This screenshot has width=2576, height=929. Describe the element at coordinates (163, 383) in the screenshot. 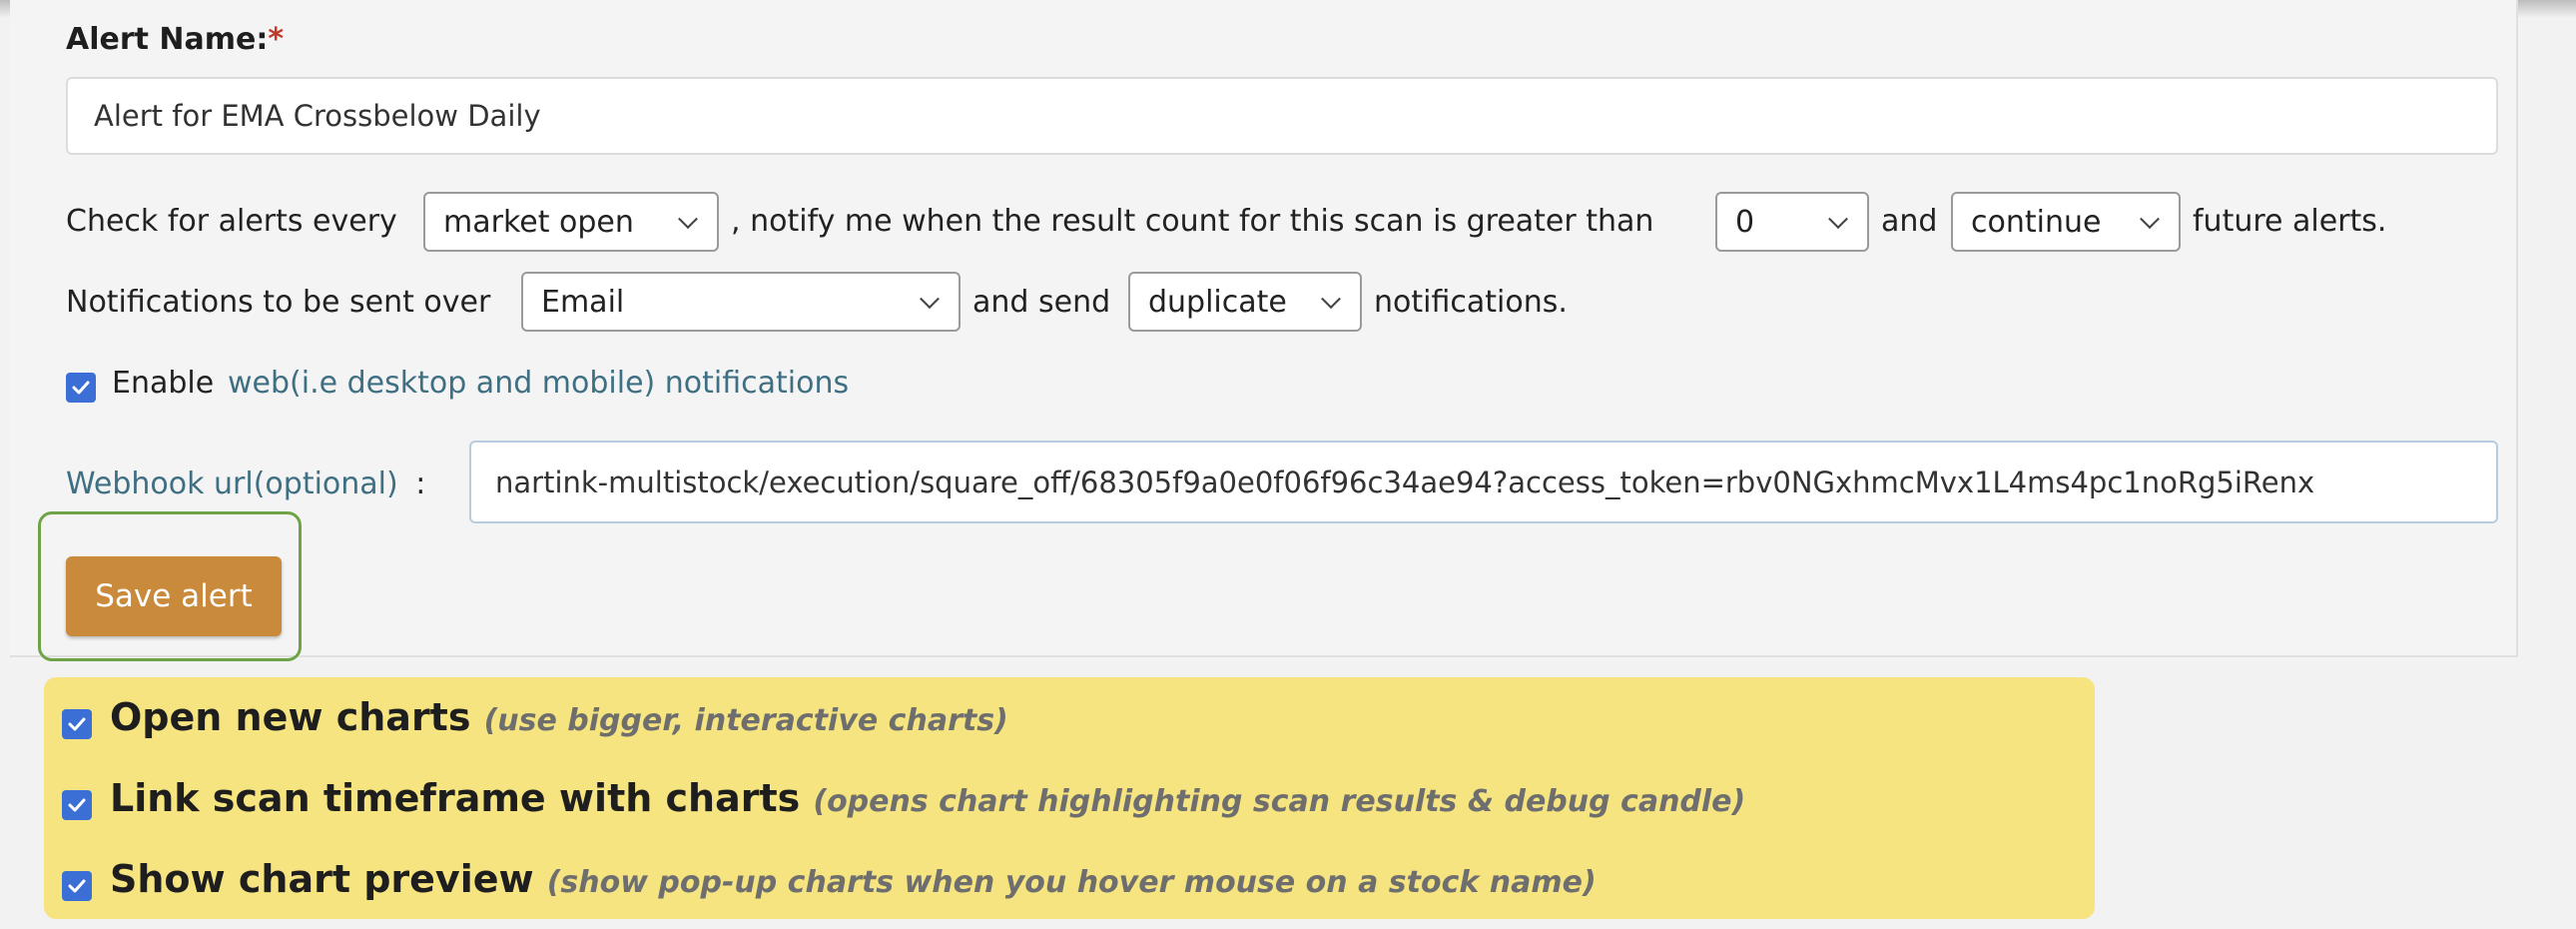

I see `enable-text: Enable` at that location.